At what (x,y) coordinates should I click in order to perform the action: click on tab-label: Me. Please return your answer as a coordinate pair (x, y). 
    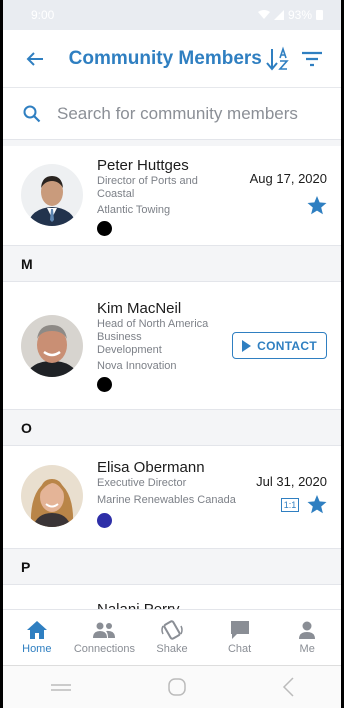
    Looking at the image, I should click on (307, 649).